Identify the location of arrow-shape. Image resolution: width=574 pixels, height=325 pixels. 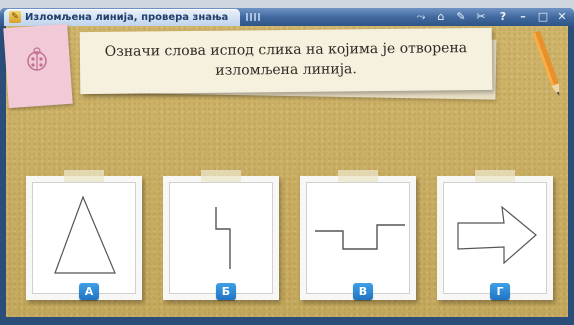
(497, 235).